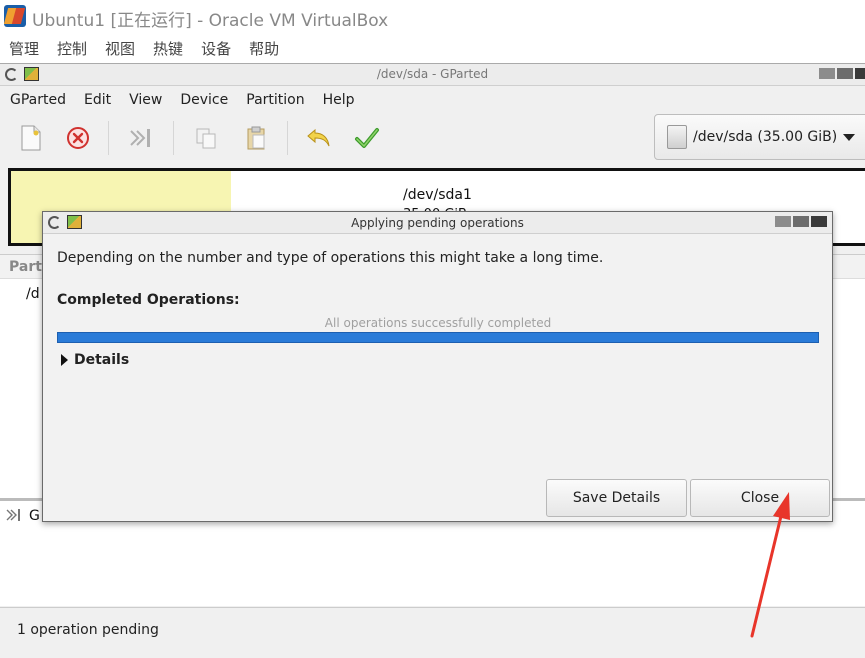  I want to click on menu-view: View, so click(145, 100).